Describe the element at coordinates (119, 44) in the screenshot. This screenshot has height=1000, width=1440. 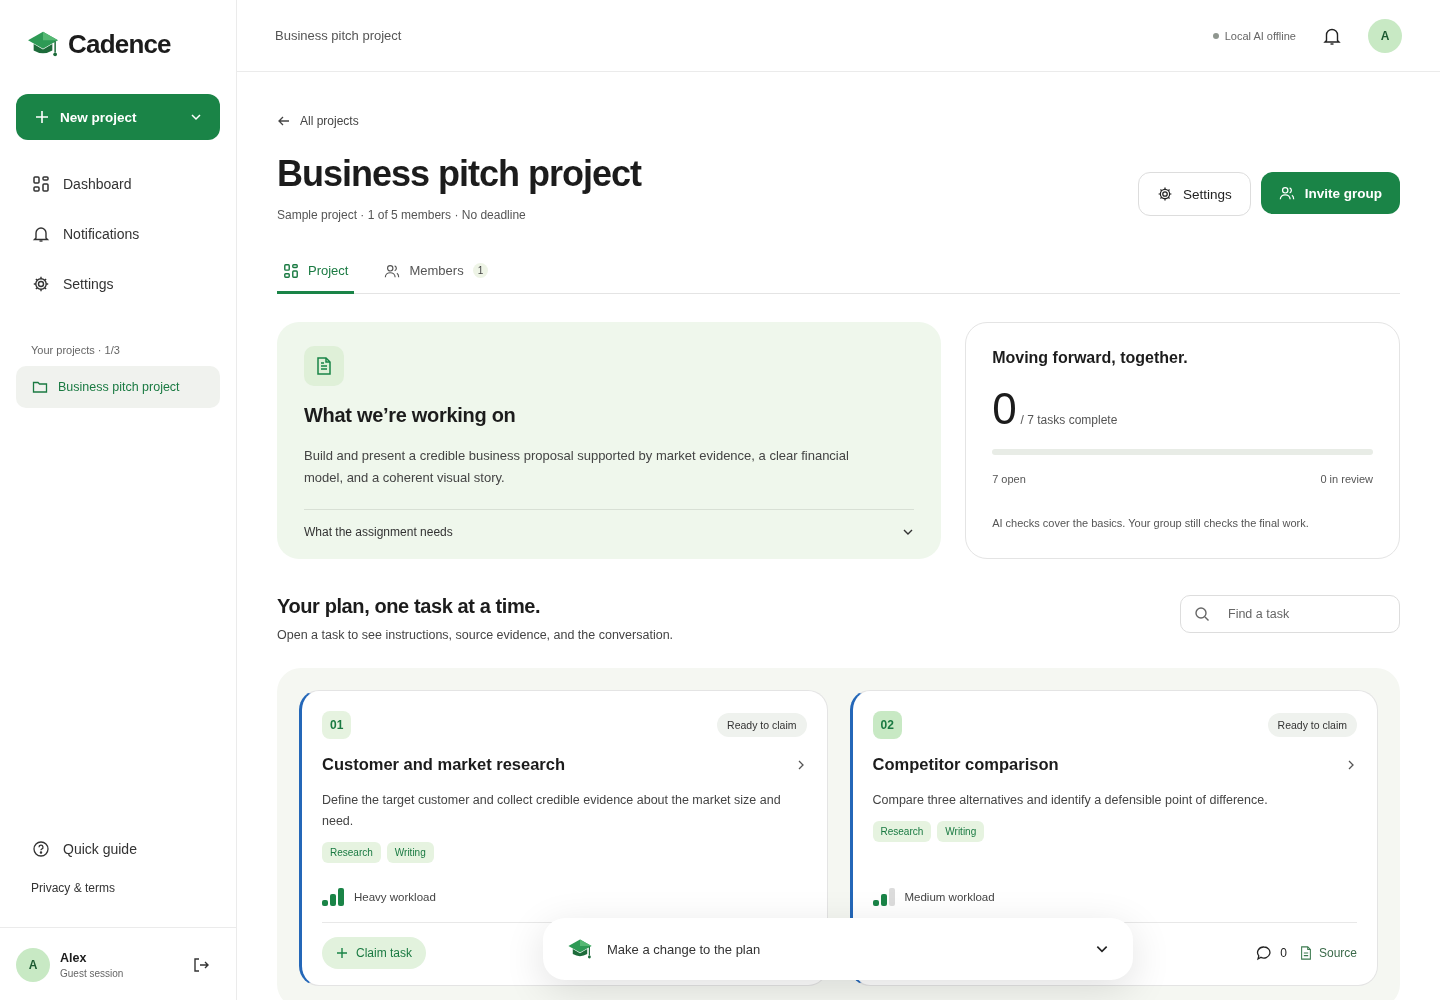
I see `brand-name: Cadence` at that location.